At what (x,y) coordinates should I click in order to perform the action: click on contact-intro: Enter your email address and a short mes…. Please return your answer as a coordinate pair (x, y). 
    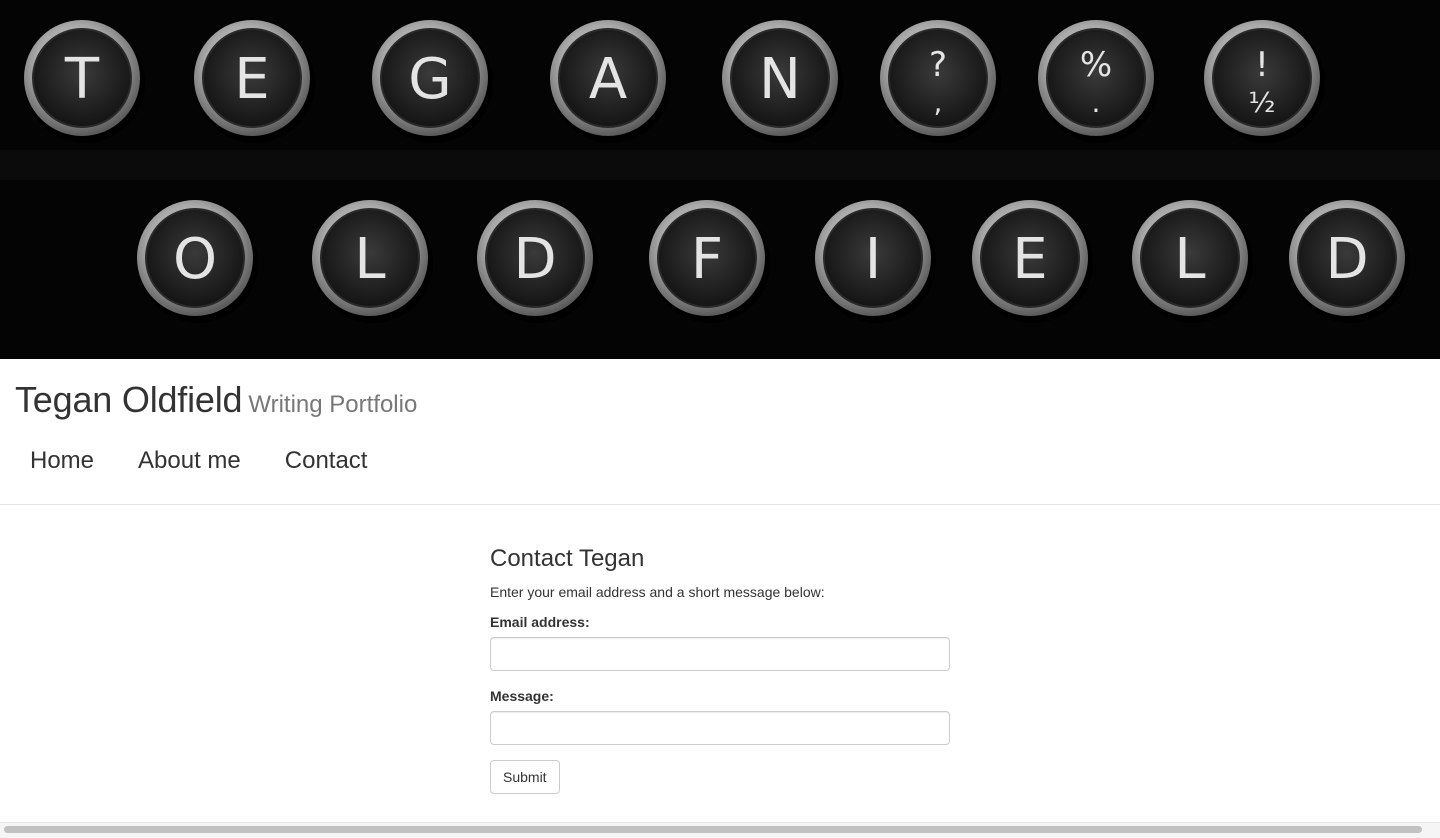
    Looking at the image, I should click on (657, 592).